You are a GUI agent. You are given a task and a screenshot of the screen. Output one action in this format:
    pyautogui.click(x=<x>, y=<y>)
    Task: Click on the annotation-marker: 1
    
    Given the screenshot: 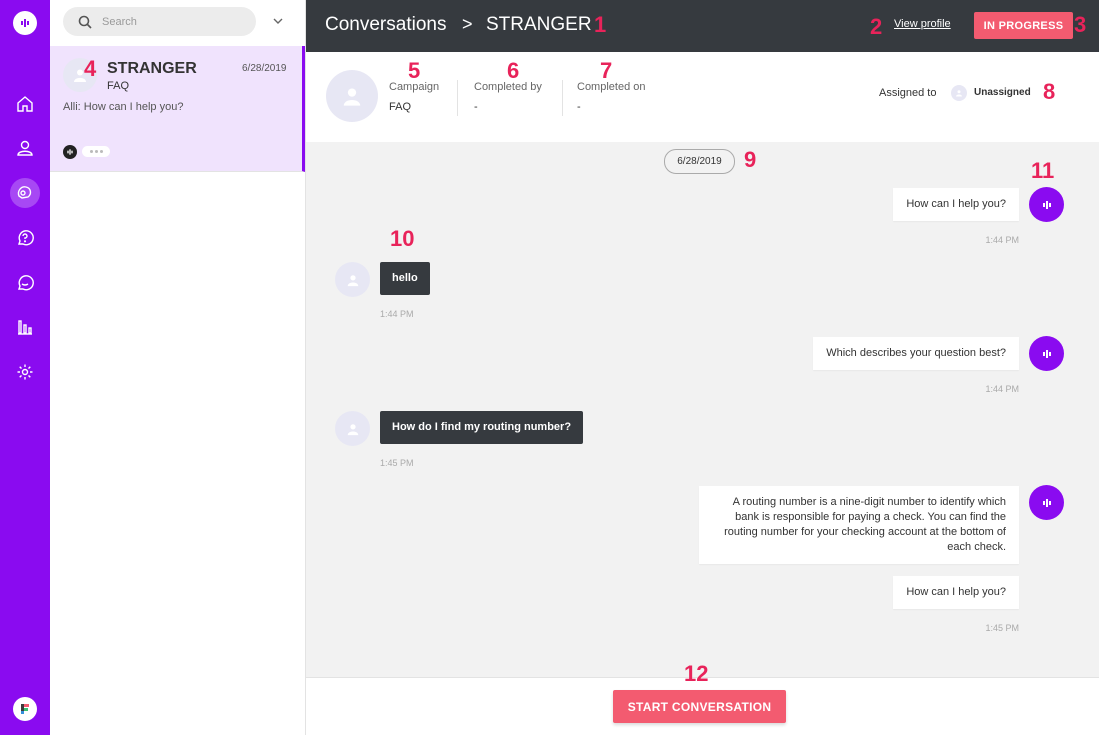 What is the action you would take?
    pyautogui.click(x=600, y=24)
    